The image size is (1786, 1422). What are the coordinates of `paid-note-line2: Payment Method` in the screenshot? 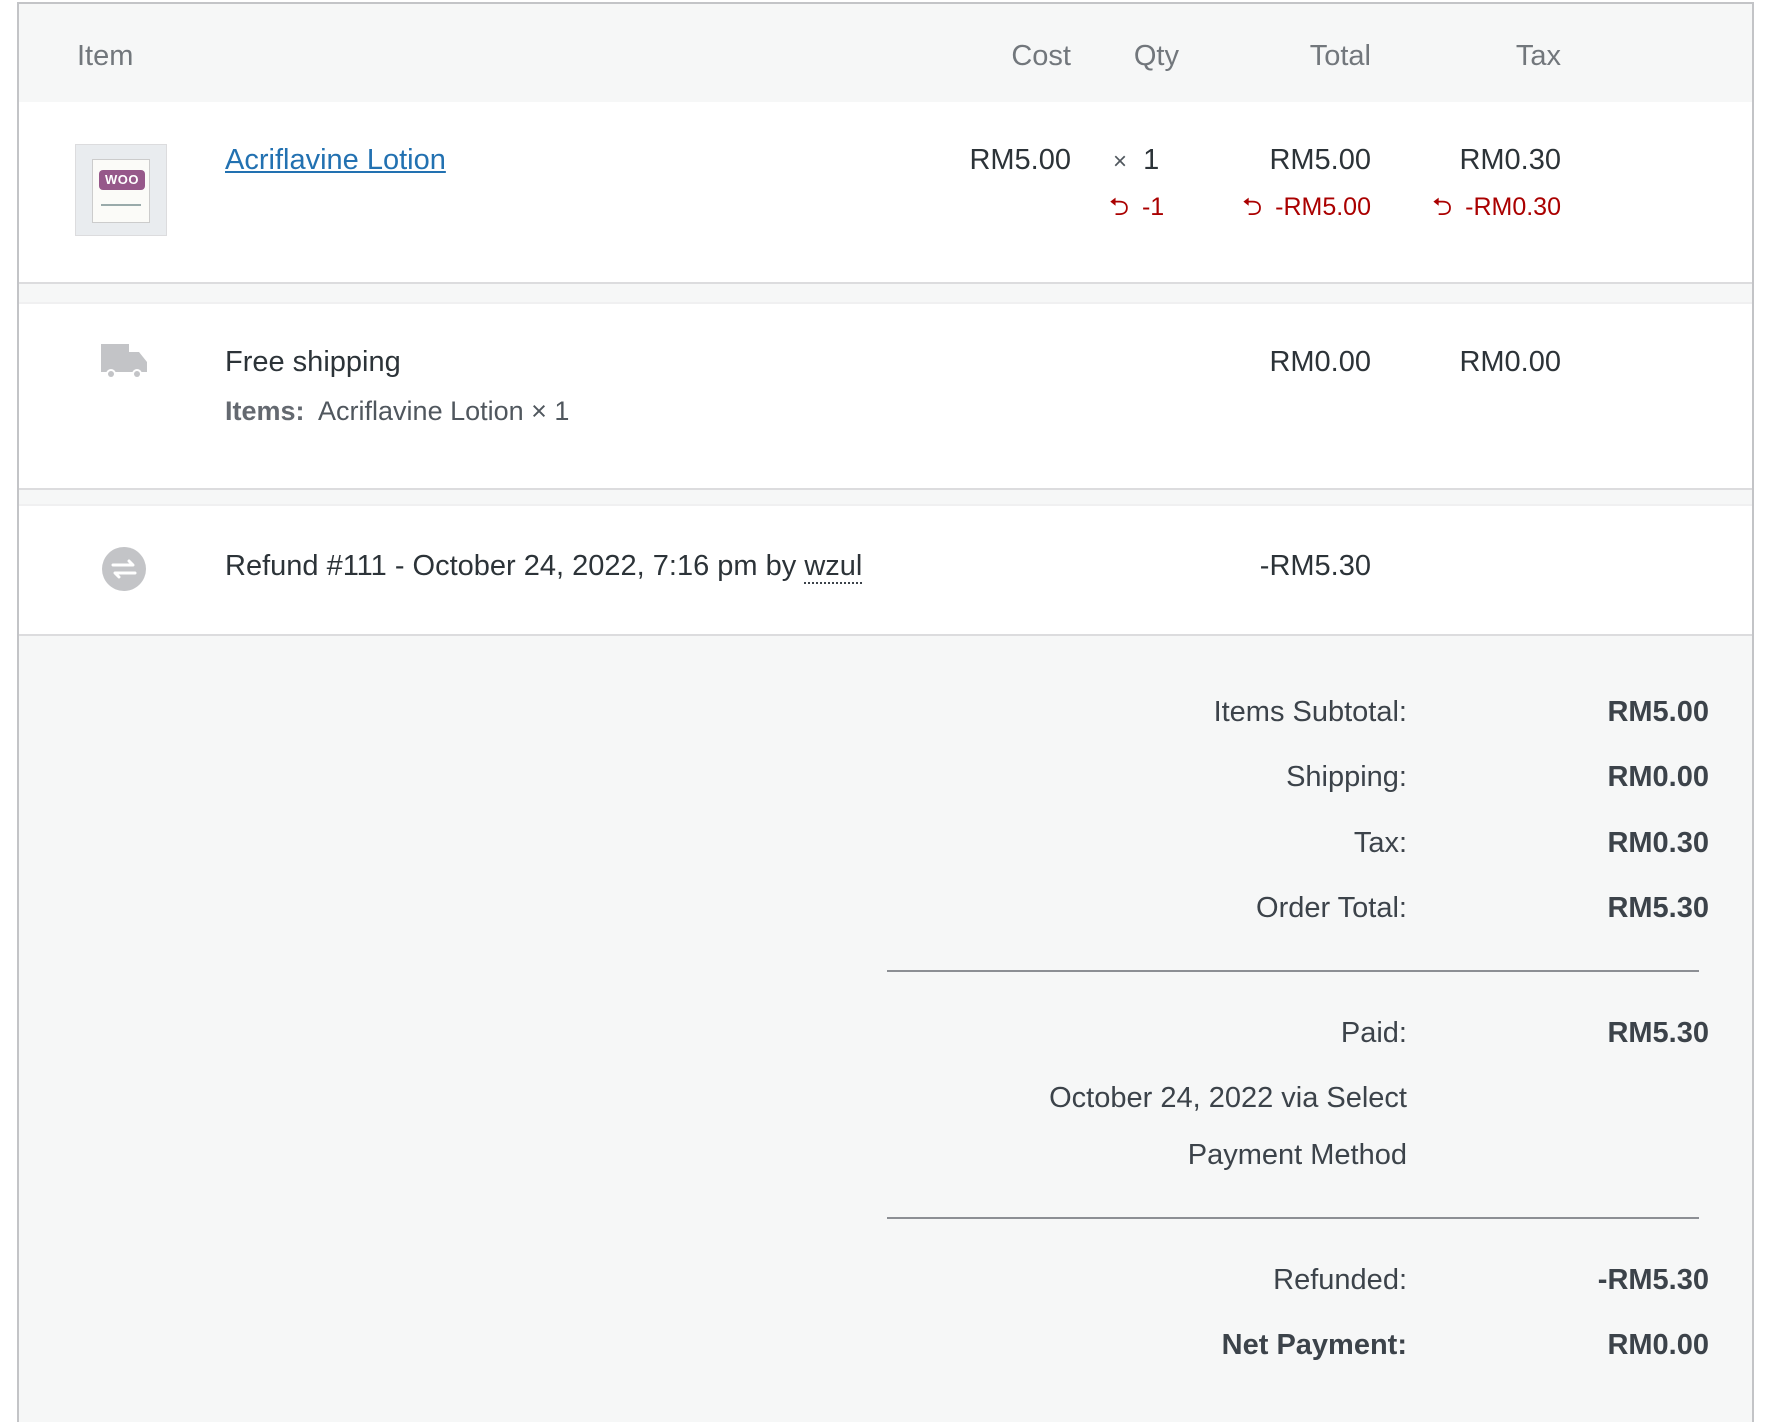 It's located at (1297, 1155).